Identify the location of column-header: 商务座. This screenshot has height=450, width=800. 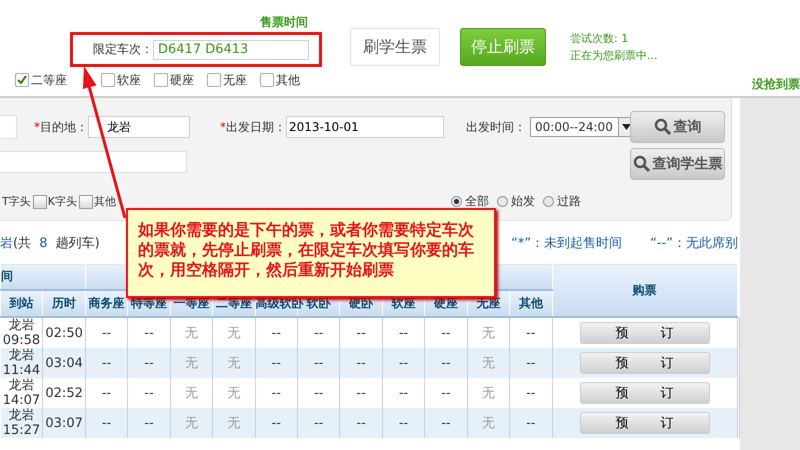
(106, 303).